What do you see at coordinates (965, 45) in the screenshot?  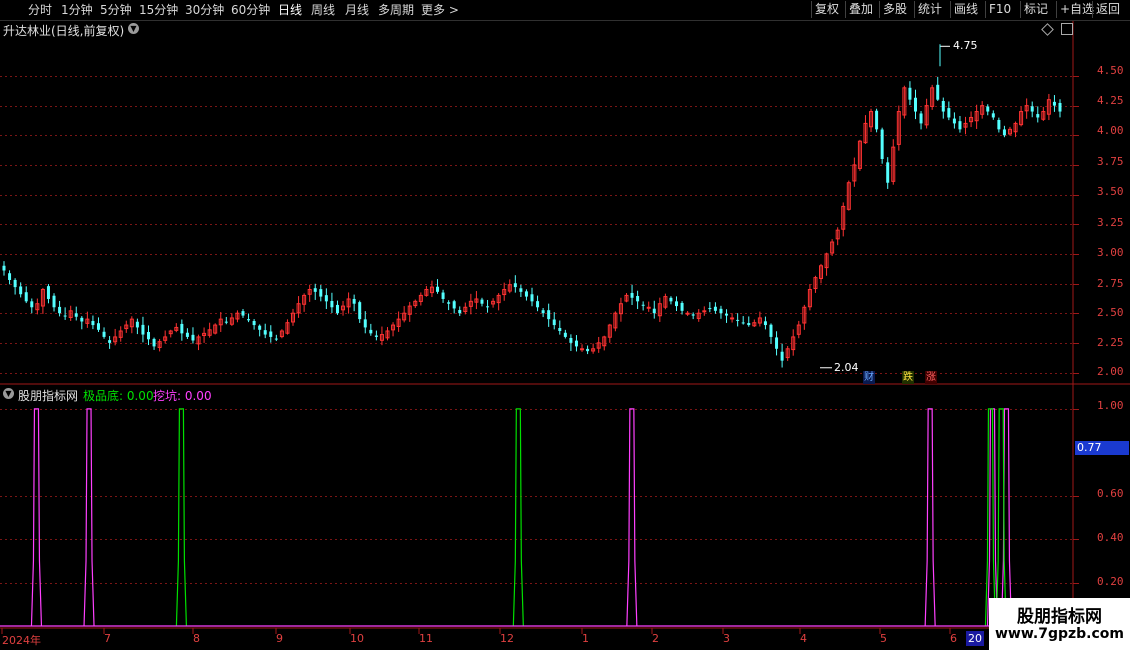 I see `high-price-label: 4.75` at bounding box center [965, 45].